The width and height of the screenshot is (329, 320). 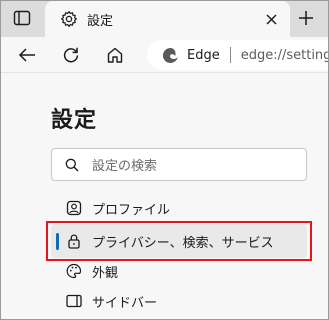 I want to click on close-tab-button, so click(x=271, y=19).